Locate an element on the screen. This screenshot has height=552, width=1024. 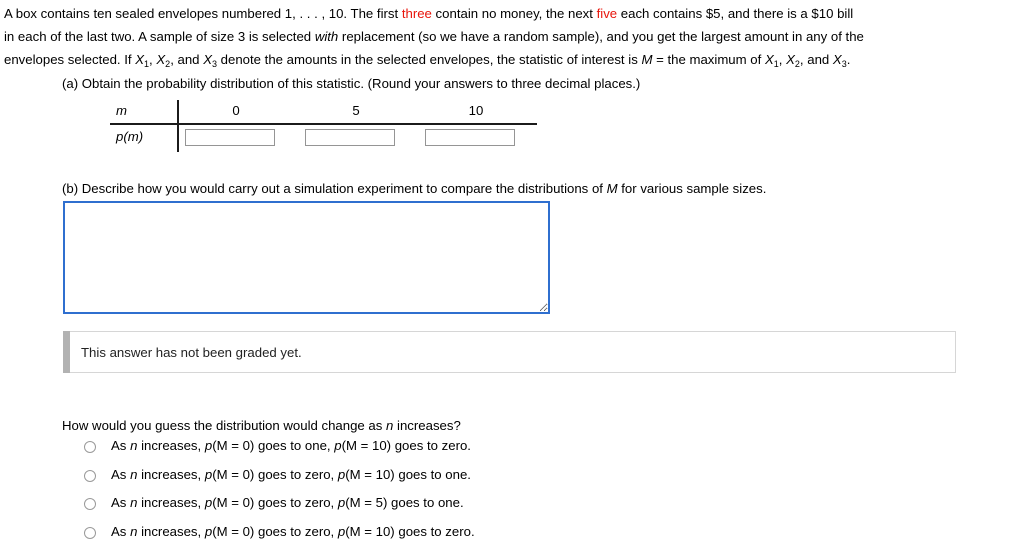
variable-x1-subscript: 1 is located at coordinates (147, 64).